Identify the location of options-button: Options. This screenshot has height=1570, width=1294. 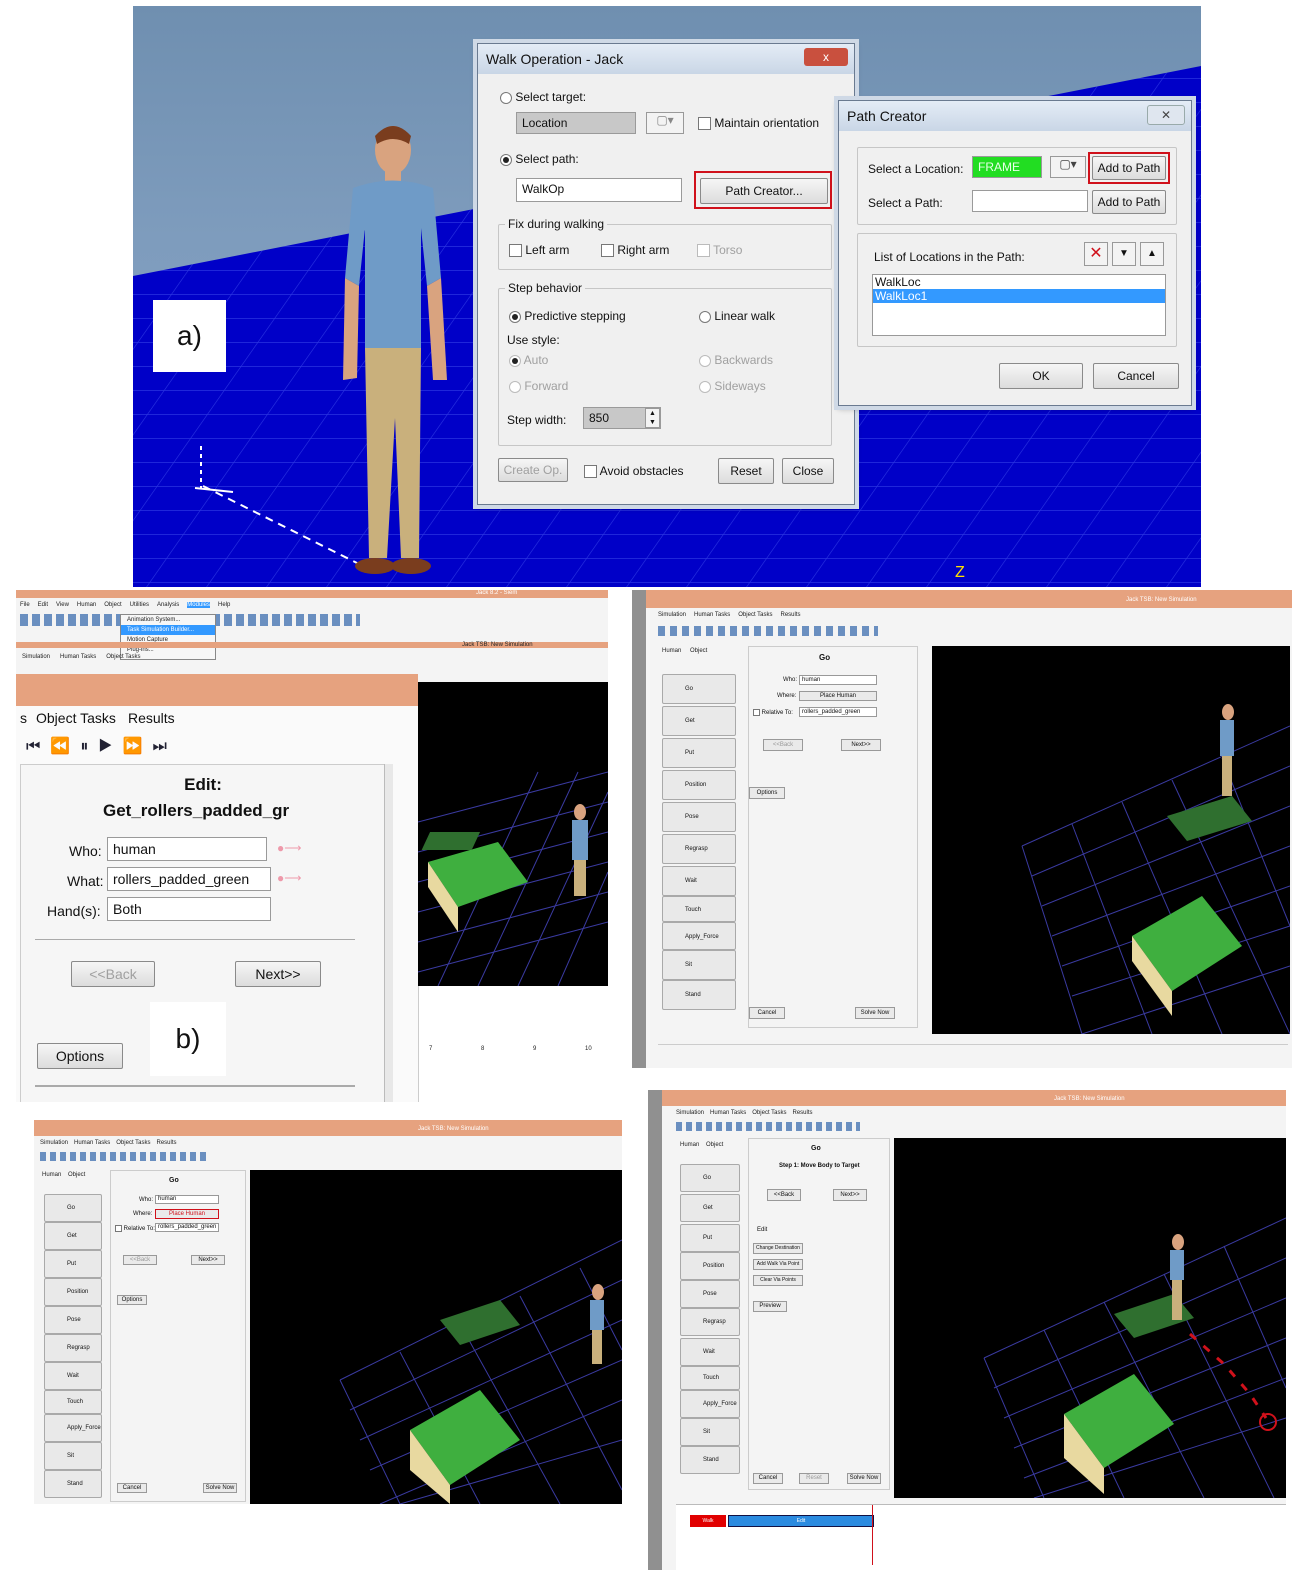
(80, 1056).